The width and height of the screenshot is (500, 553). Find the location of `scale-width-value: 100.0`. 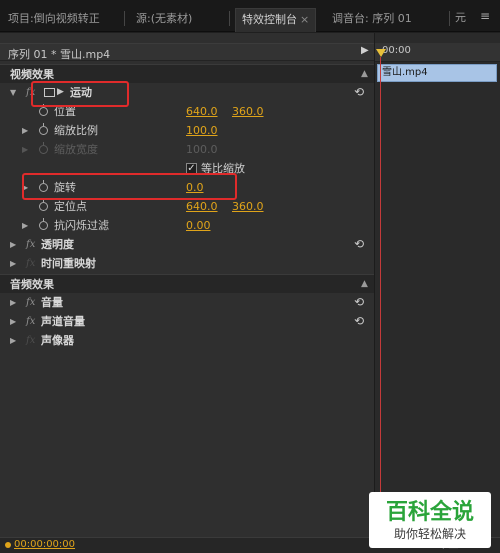

scale-width-value: 100.0 is located at coordinates (202, 149).